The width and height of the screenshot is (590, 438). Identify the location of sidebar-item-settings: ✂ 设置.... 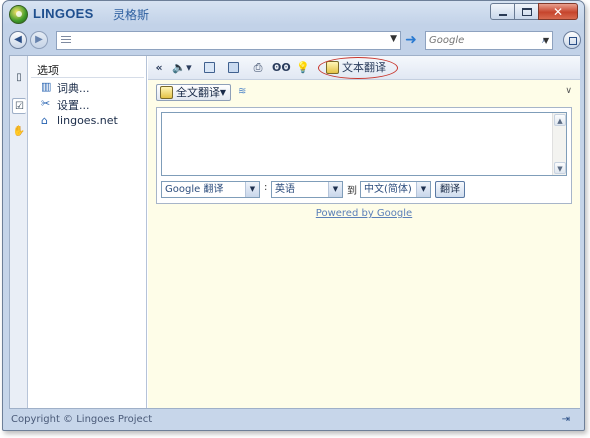
(87, 105).